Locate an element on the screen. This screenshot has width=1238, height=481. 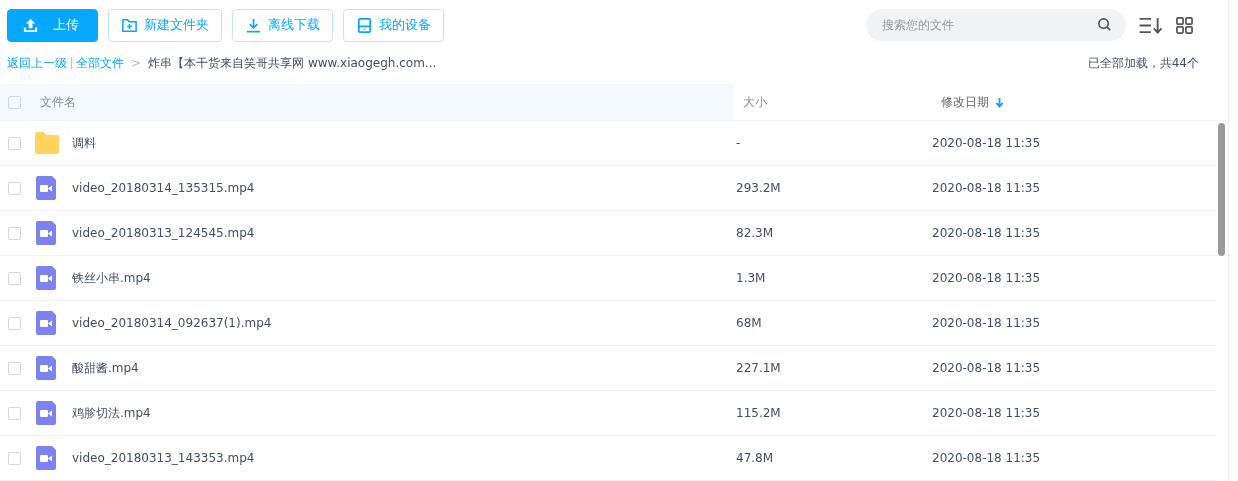
file-name: 调料 is located at coordinates (84, 143).